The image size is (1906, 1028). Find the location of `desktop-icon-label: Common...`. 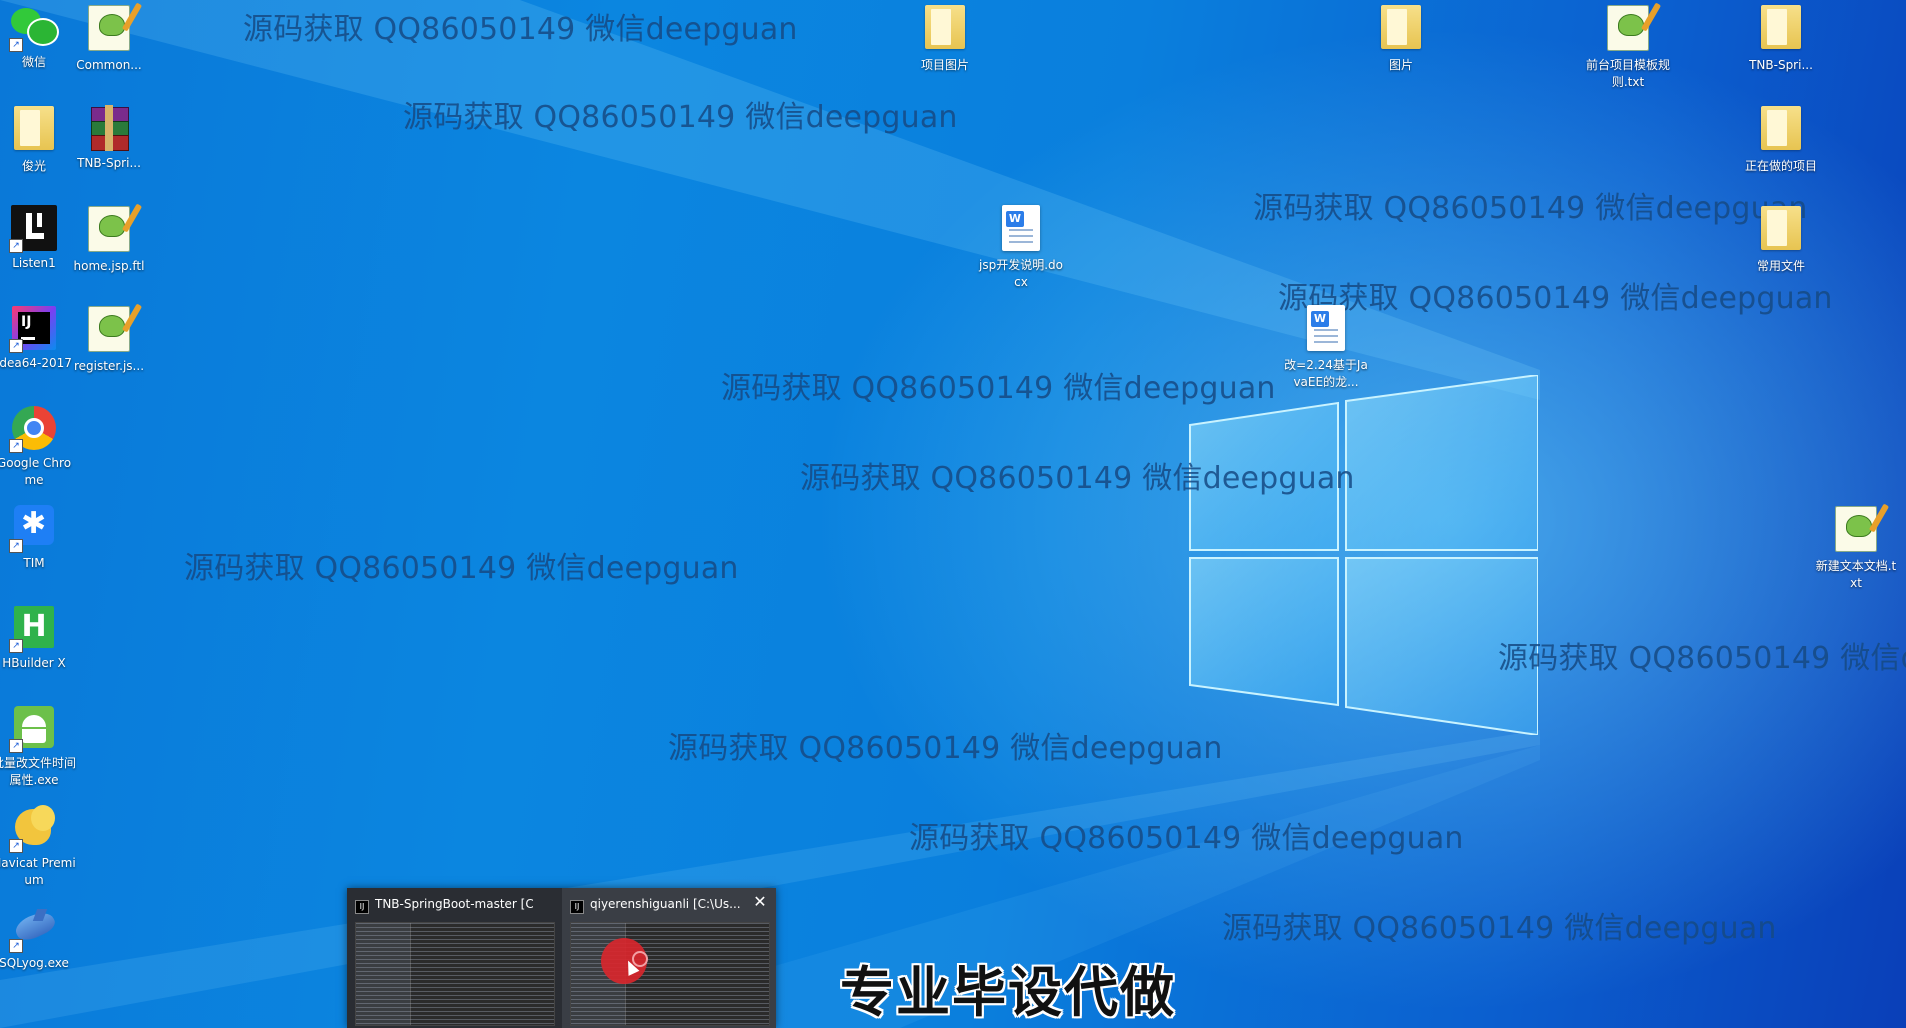

desktop-icon-label: Common... is located at coordinates (109, 65).